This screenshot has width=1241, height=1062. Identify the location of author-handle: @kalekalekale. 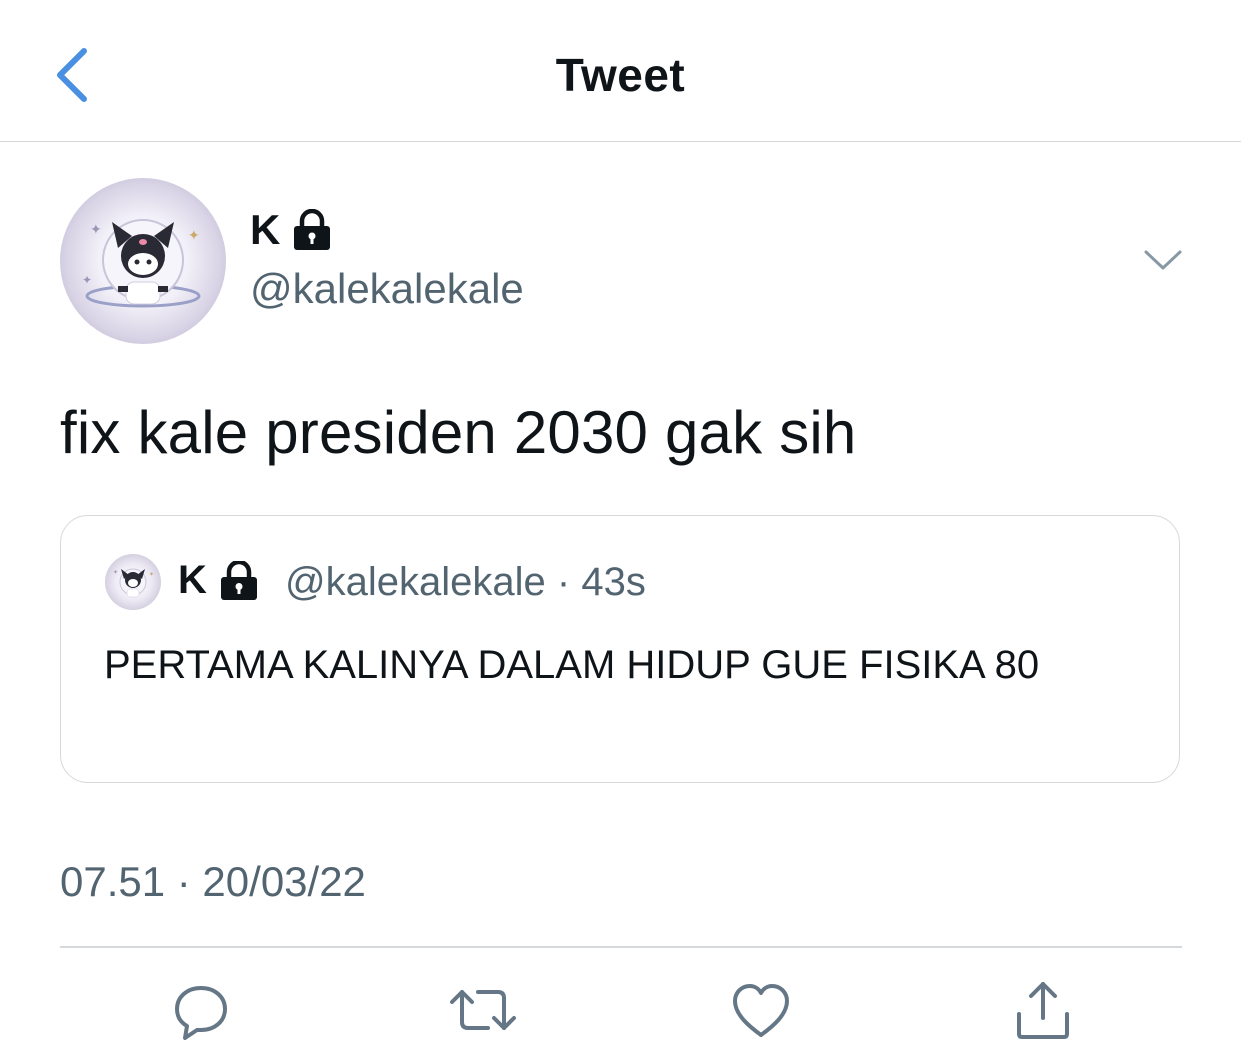
(387, 289).